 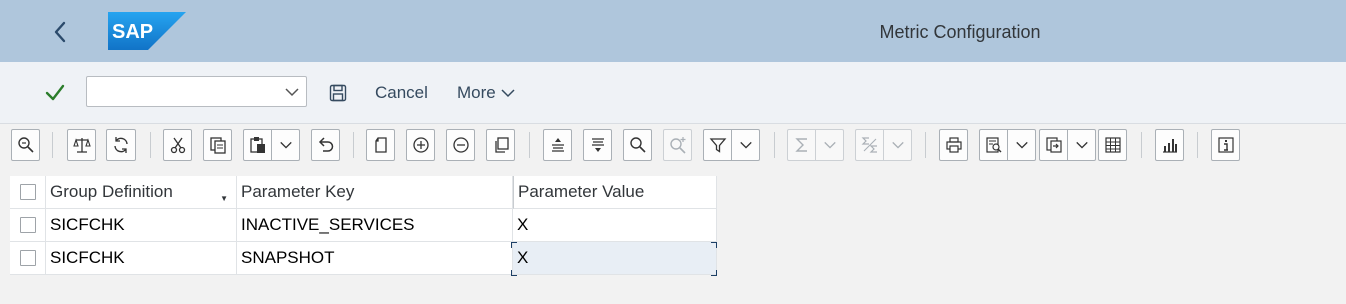 I want to click on column-header-parameter-key: Parameter Key, so click(x=375, y=192).